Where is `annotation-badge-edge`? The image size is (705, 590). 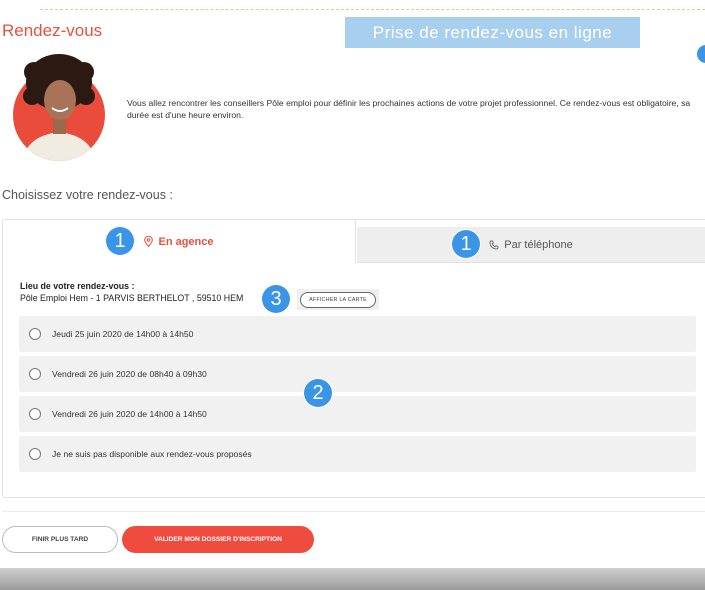
annotation-badge-edge is located at coordinates (701, 54).